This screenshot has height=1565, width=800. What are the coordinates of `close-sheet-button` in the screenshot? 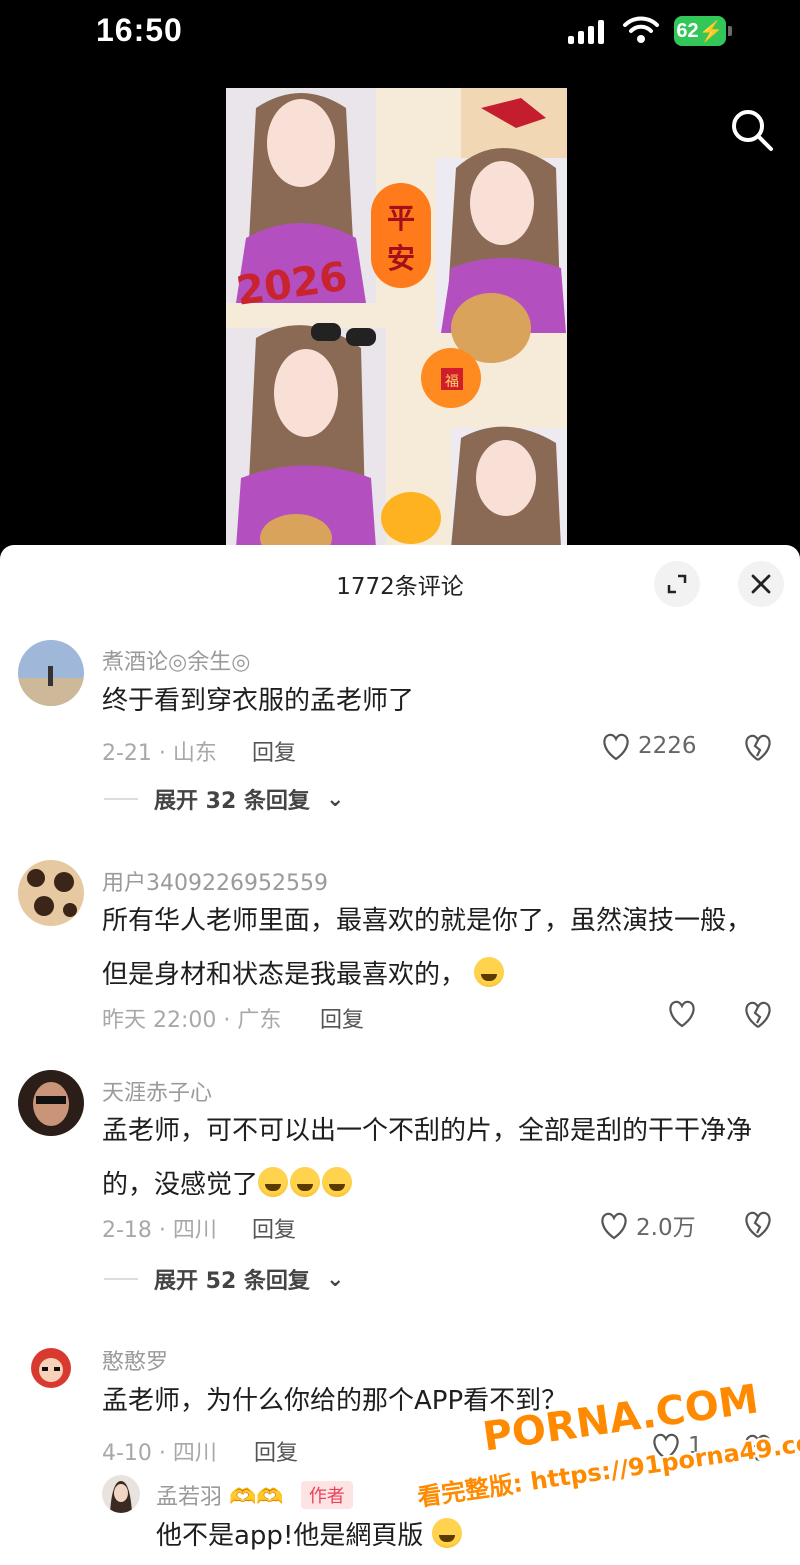 It's located at (761, 584).